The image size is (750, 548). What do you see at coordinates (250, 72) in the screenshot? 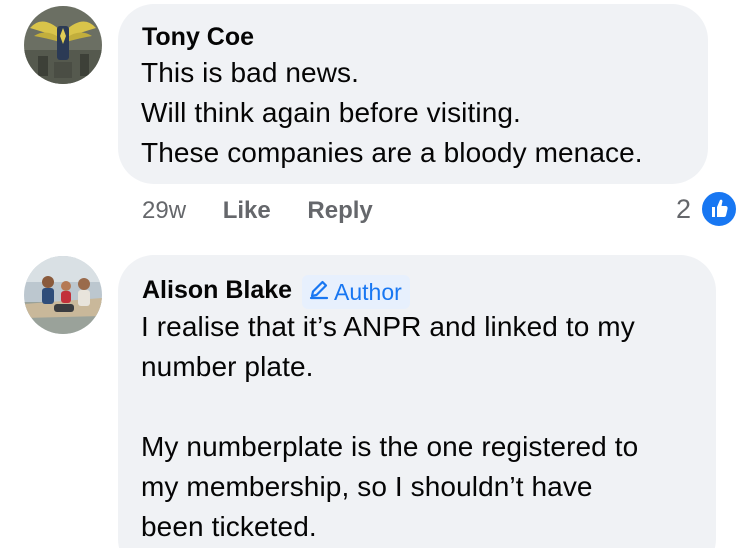
I see `comment-text-line: This is bad news.` at bounding box center [250, 72].